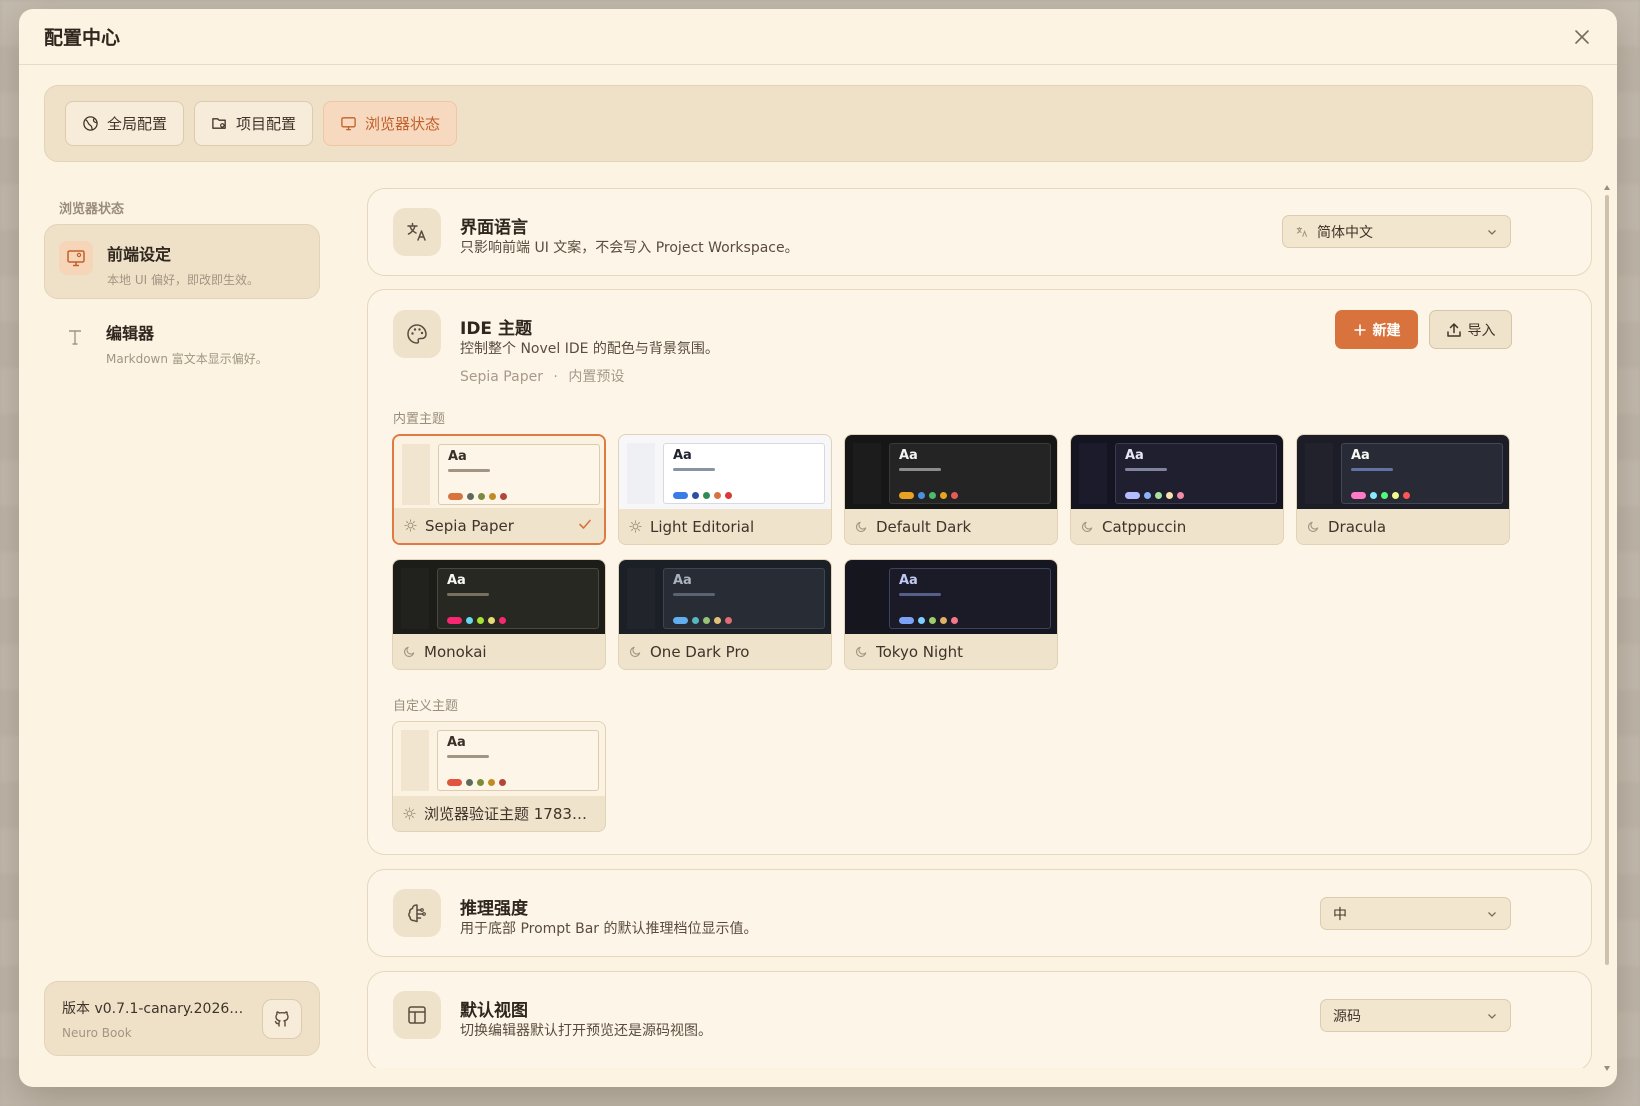 The height and width of the screenshot is (1106, 1640). I want to click on github-button, so click(282, 1019).